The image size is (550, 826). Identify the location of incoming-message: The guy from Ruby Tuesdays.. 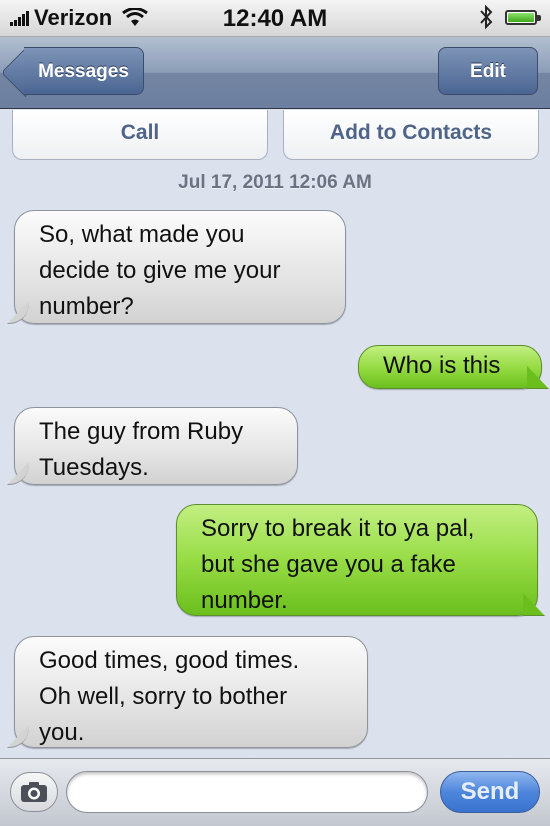
(152, 446).